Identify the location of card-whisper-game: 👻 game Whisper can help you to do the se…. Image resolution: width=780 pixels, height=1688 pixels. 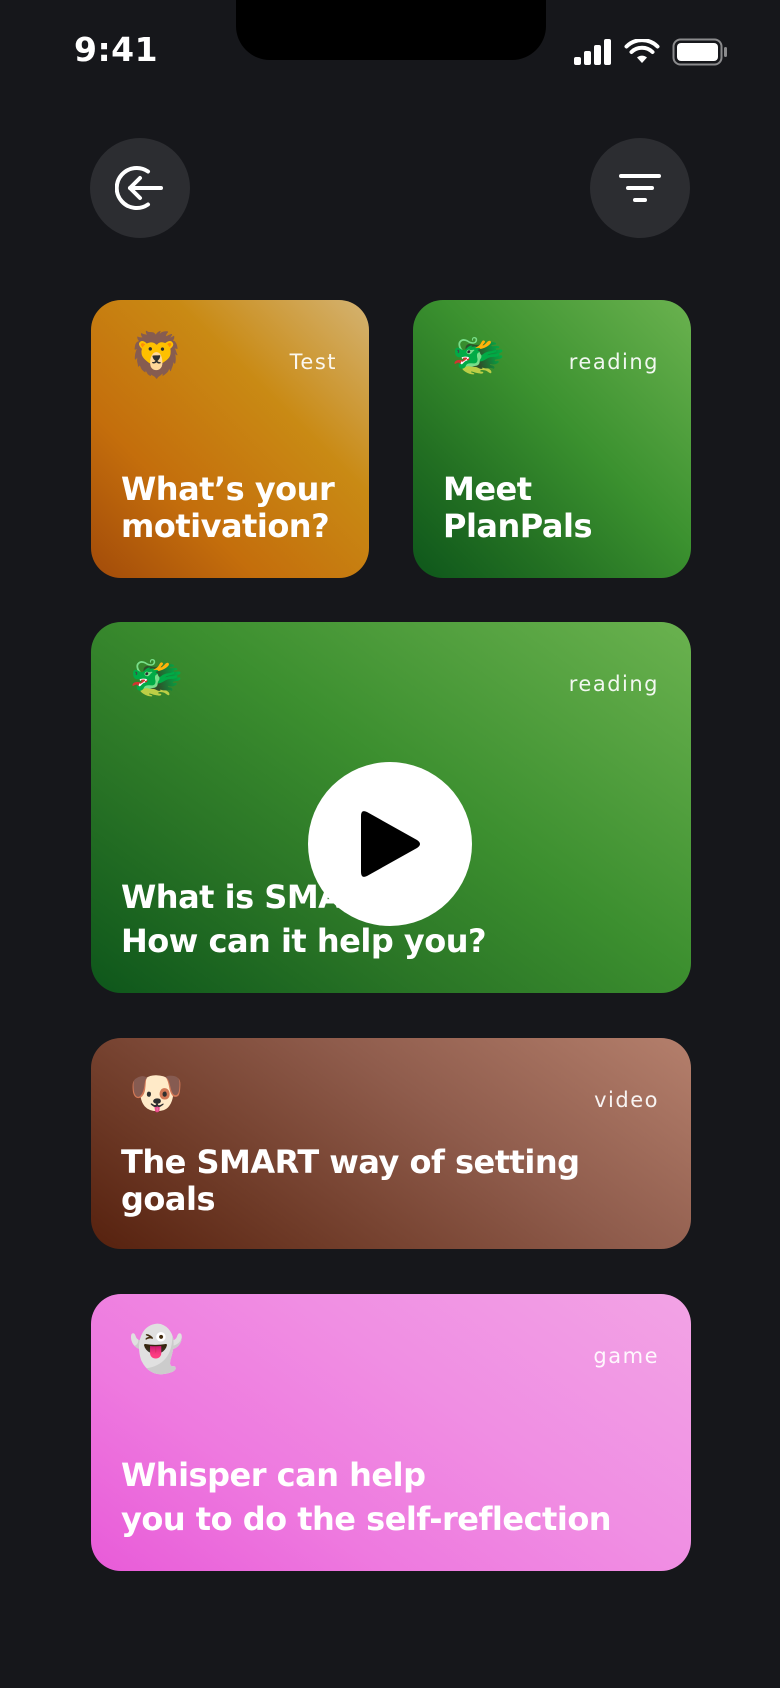
(391, 1432).